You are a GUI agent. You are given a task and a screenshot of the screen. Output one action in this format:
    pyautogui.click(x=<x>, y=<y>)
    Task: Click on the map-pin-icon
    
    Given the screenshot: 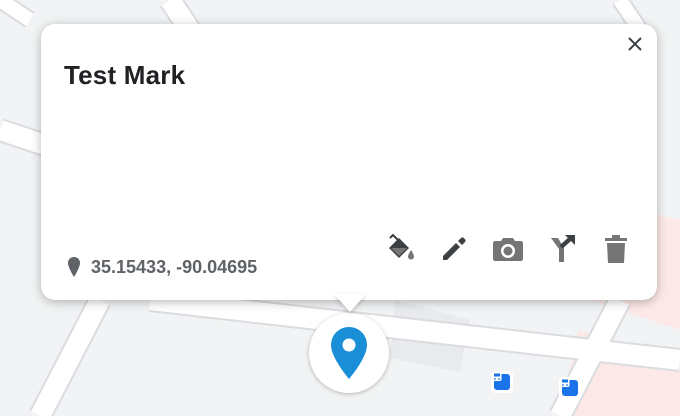 What is the action you would take?
    pyautogui.click(x=349, y=353)
    